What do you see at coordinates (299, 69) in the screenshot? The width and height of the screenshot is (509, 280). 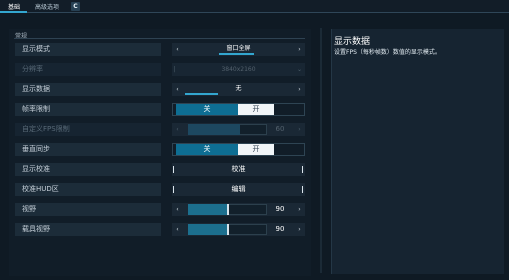 I see `chevron-down-icon: ⌄` at bounding box center [299, 69].